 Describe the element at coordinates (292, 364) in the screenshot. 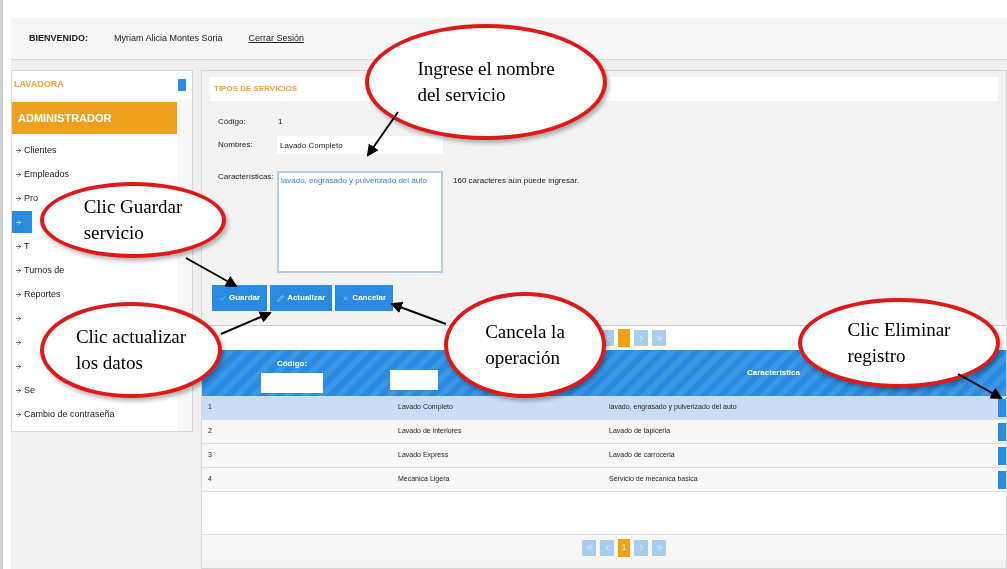

I see `column-header: Código:` at that location.